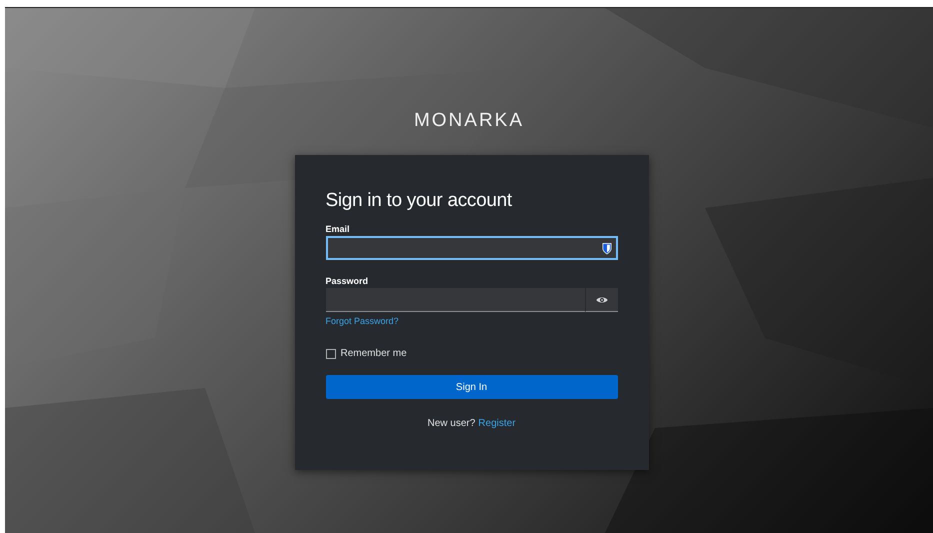 The image size is (933, 533). I want to click on password-label: Password, so click(348, 281).